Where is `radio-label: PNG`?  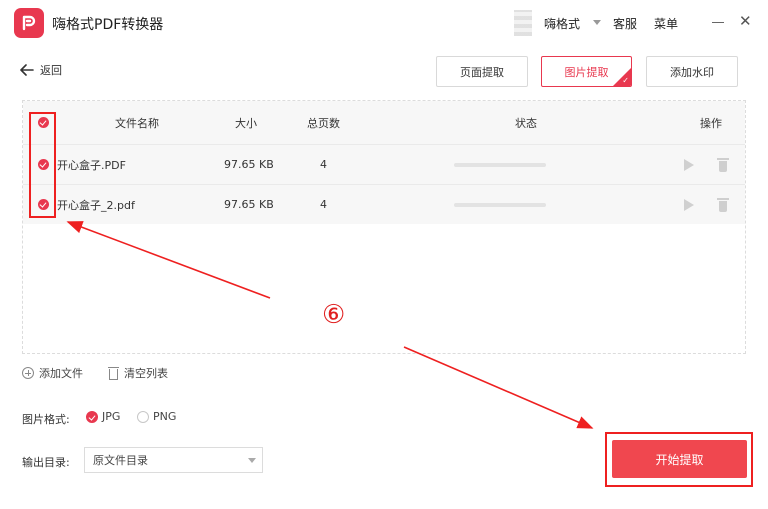
radio-label: PNG is located at coordinates (165, 416).